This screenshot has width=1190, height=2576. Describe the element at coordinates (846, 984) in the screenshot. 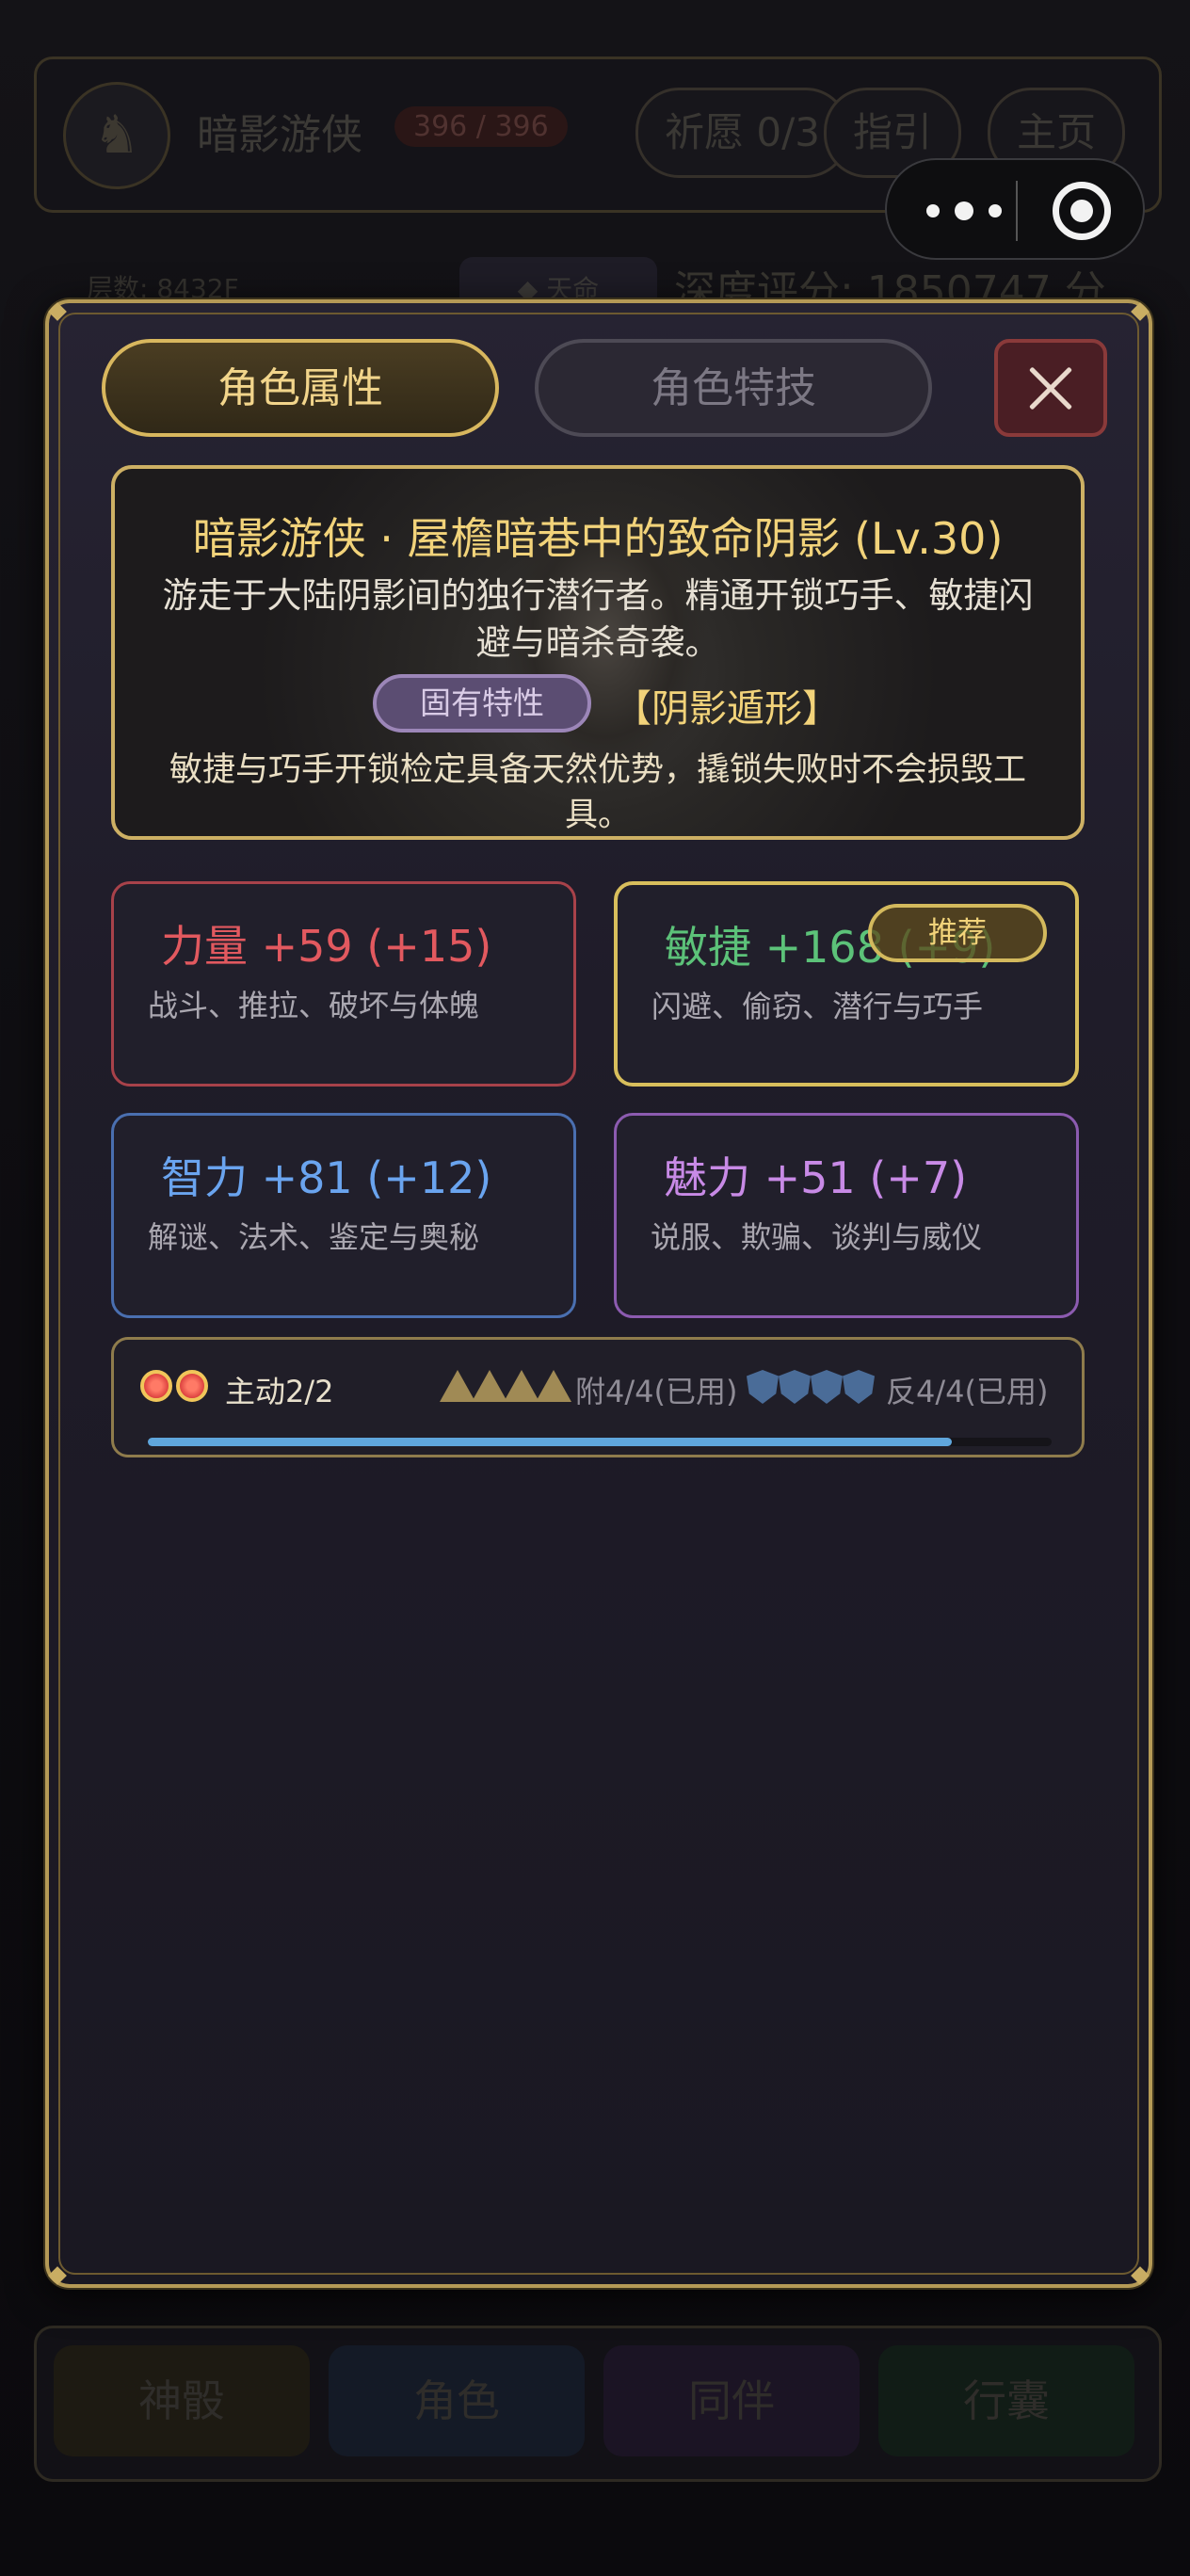

I see `stat-card-agility: 敏捷 +168 (+9) 闪避、偷窃、潜行与巧手 推荐` at that location.